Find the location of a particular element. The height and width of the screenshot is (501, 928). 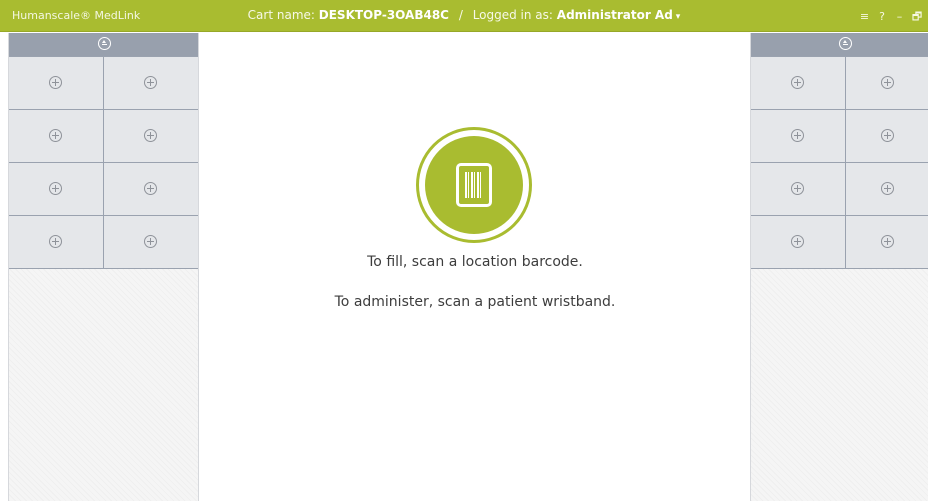

help-icon: ? is located at coordinates (882, 16).